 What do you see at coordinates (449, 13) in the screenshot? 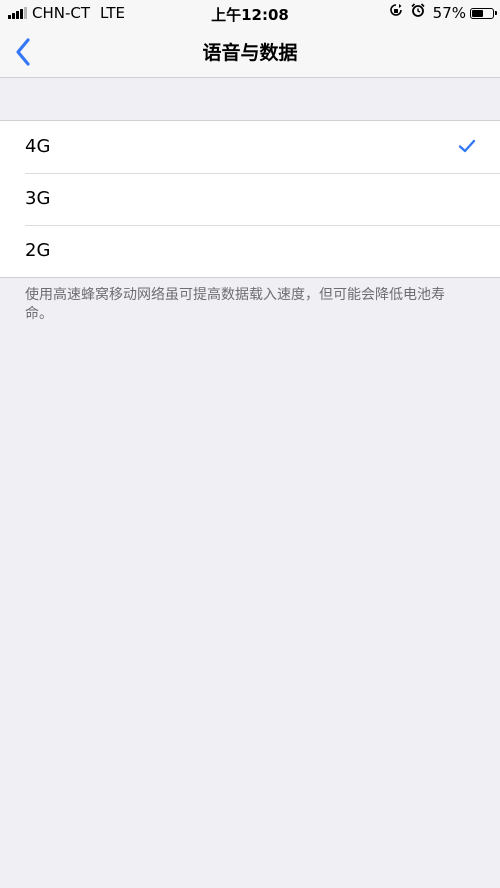
I see `battery-percent: 57%` at bounding box center [449, 13].